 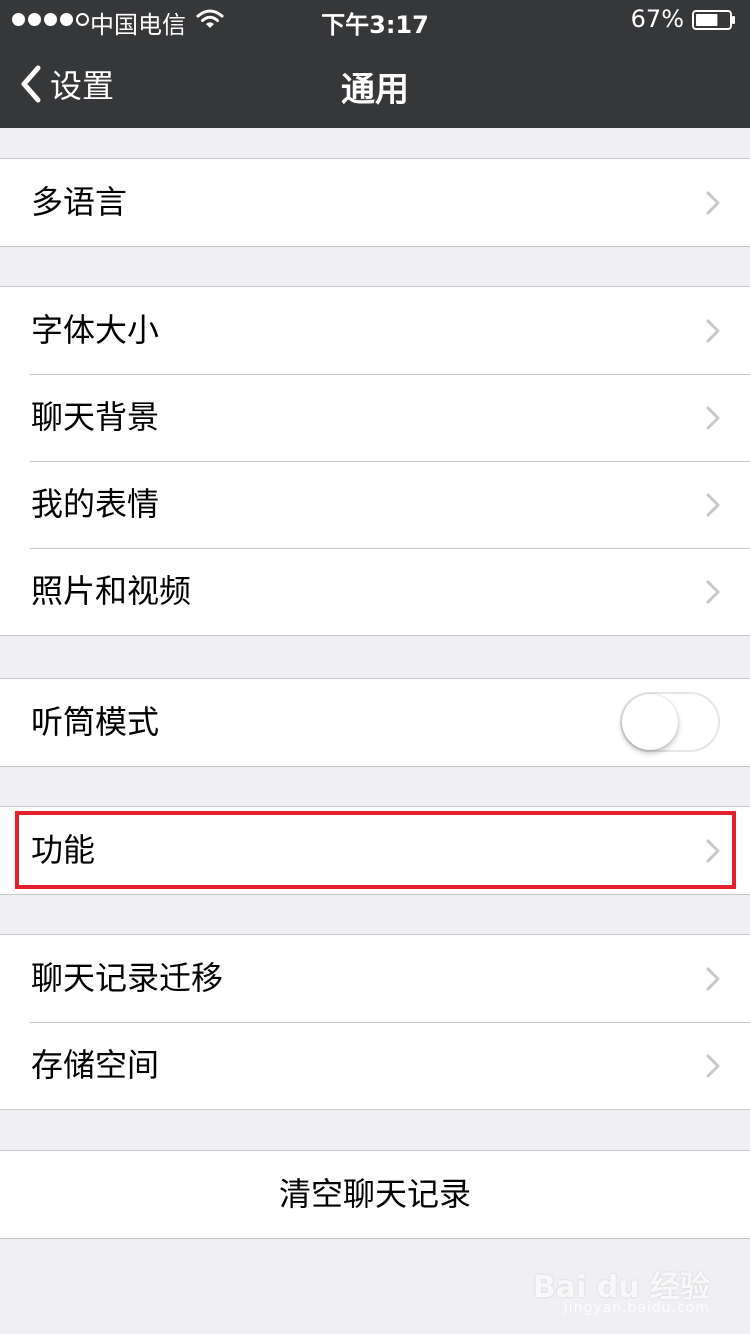 I want to click on row-chat-migration: 聊天记录迁移, so click(x=375, y=978).